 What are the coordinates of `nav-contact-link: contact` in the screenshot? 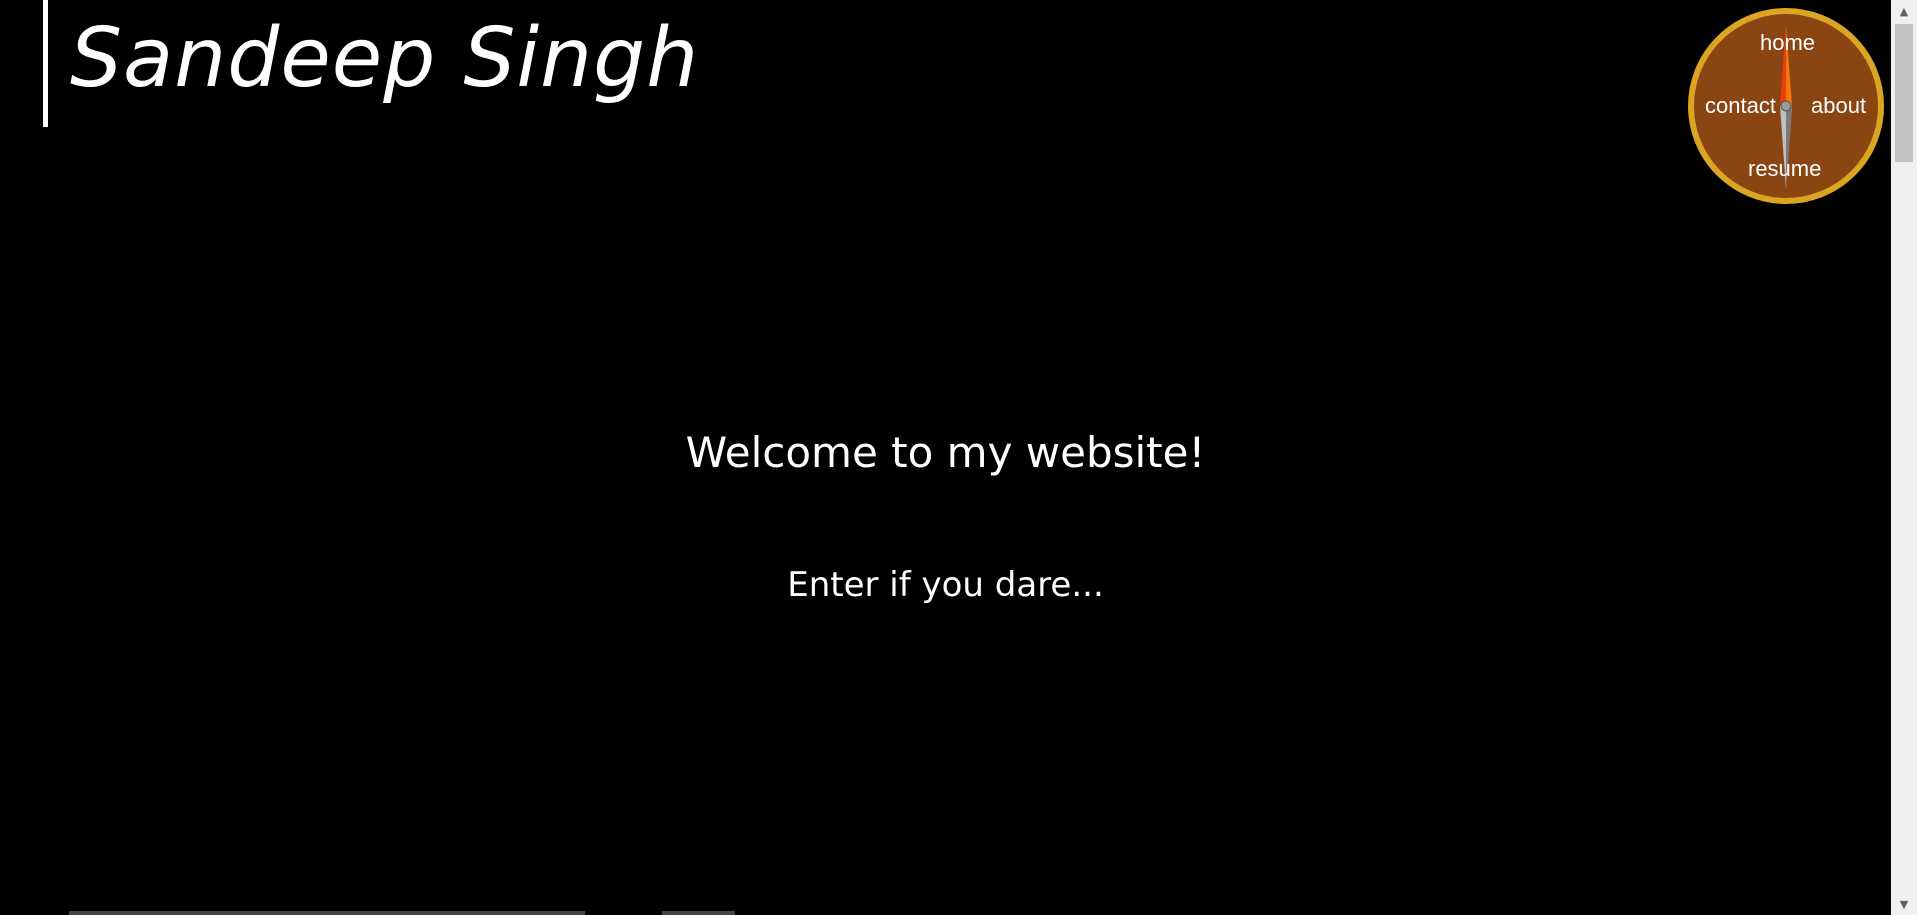 It's located at (1740, 106).